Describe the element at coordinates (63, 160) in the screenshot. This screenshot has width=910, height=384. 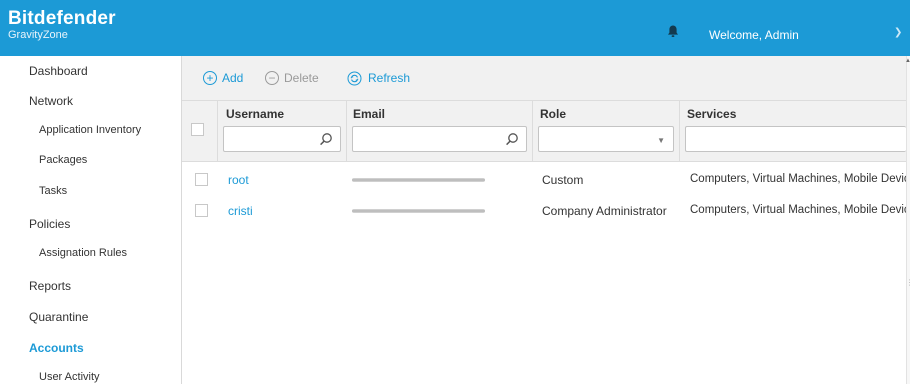
I see `sidebar-item-label: Packages` at that location.